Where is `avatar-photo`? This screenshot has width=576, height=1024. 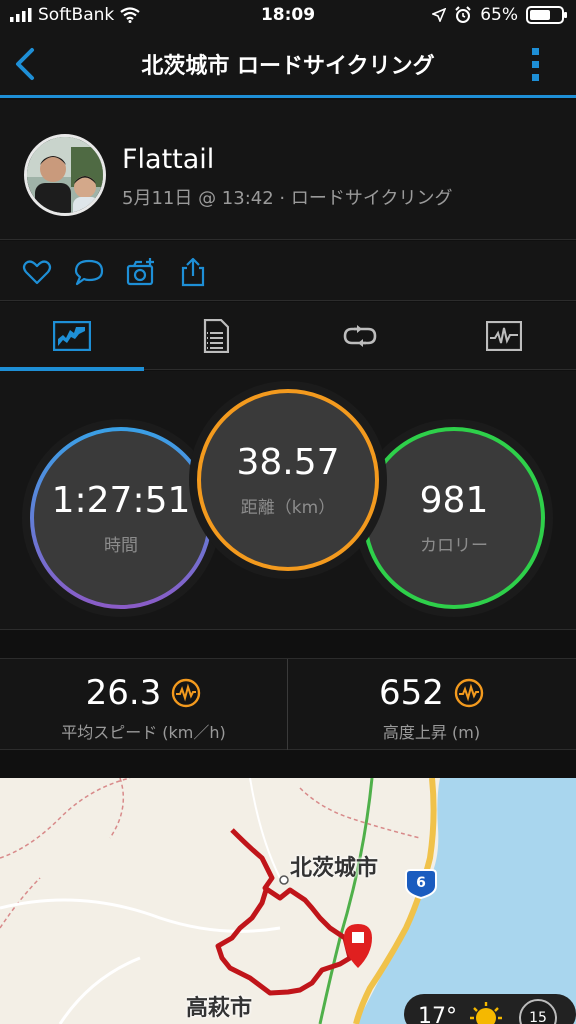
avatar-photo is located at coordinates (65, 175).